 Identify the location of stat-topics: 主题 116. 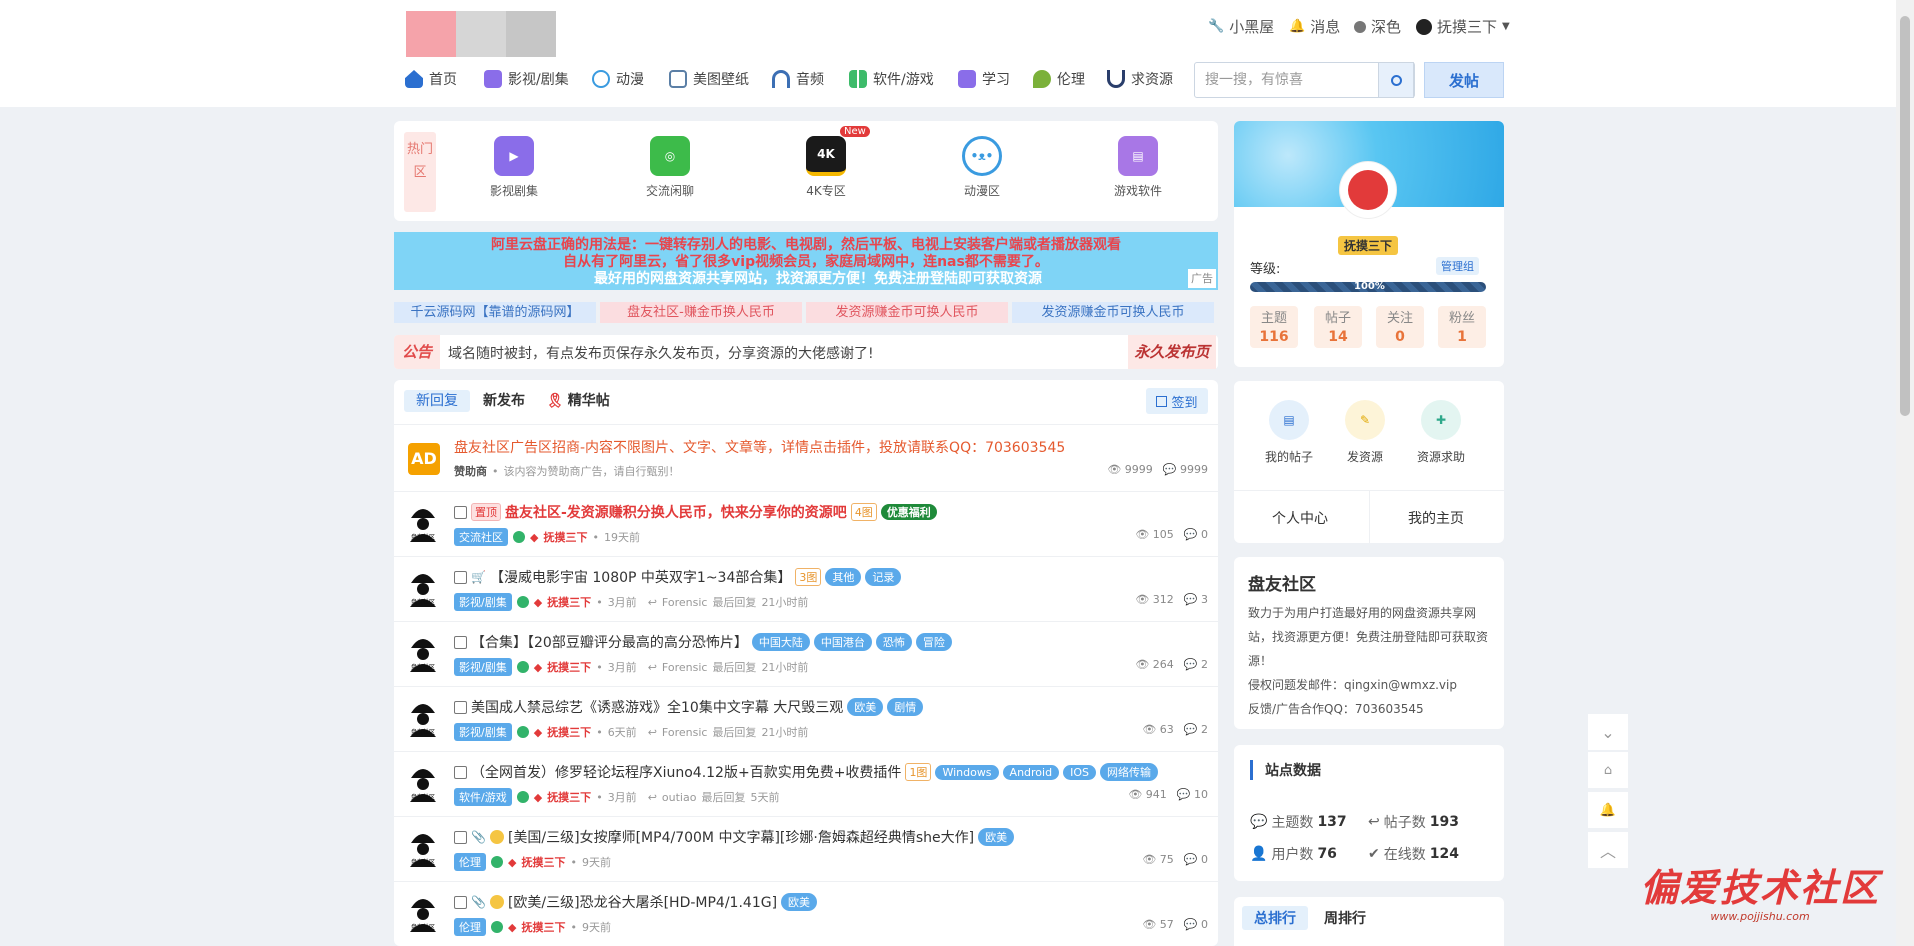
(1274, 327).